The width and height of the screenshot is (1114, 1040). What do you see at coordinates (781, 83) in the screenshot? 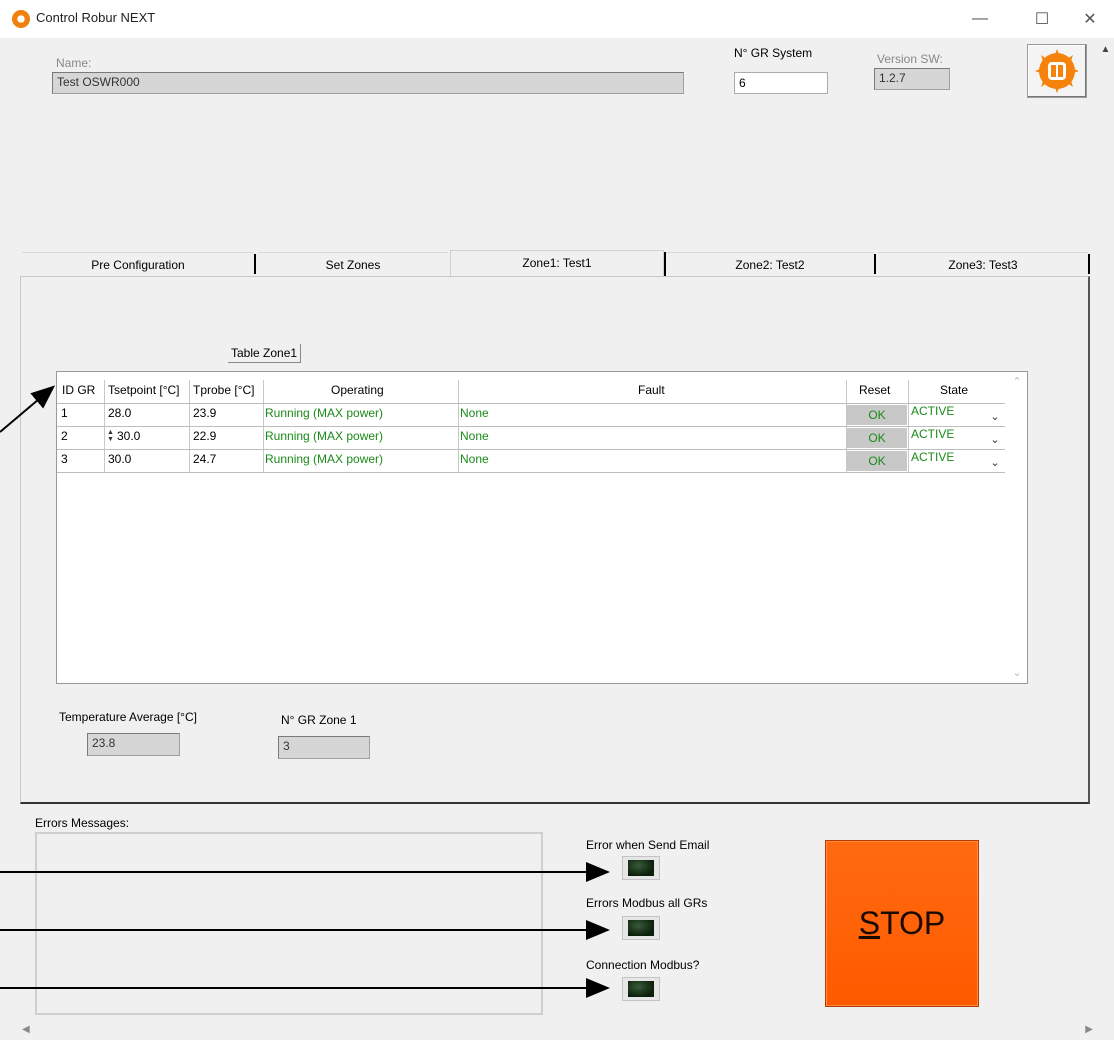
I see `gr-system-field: 6` at bounding box center [781, 83].